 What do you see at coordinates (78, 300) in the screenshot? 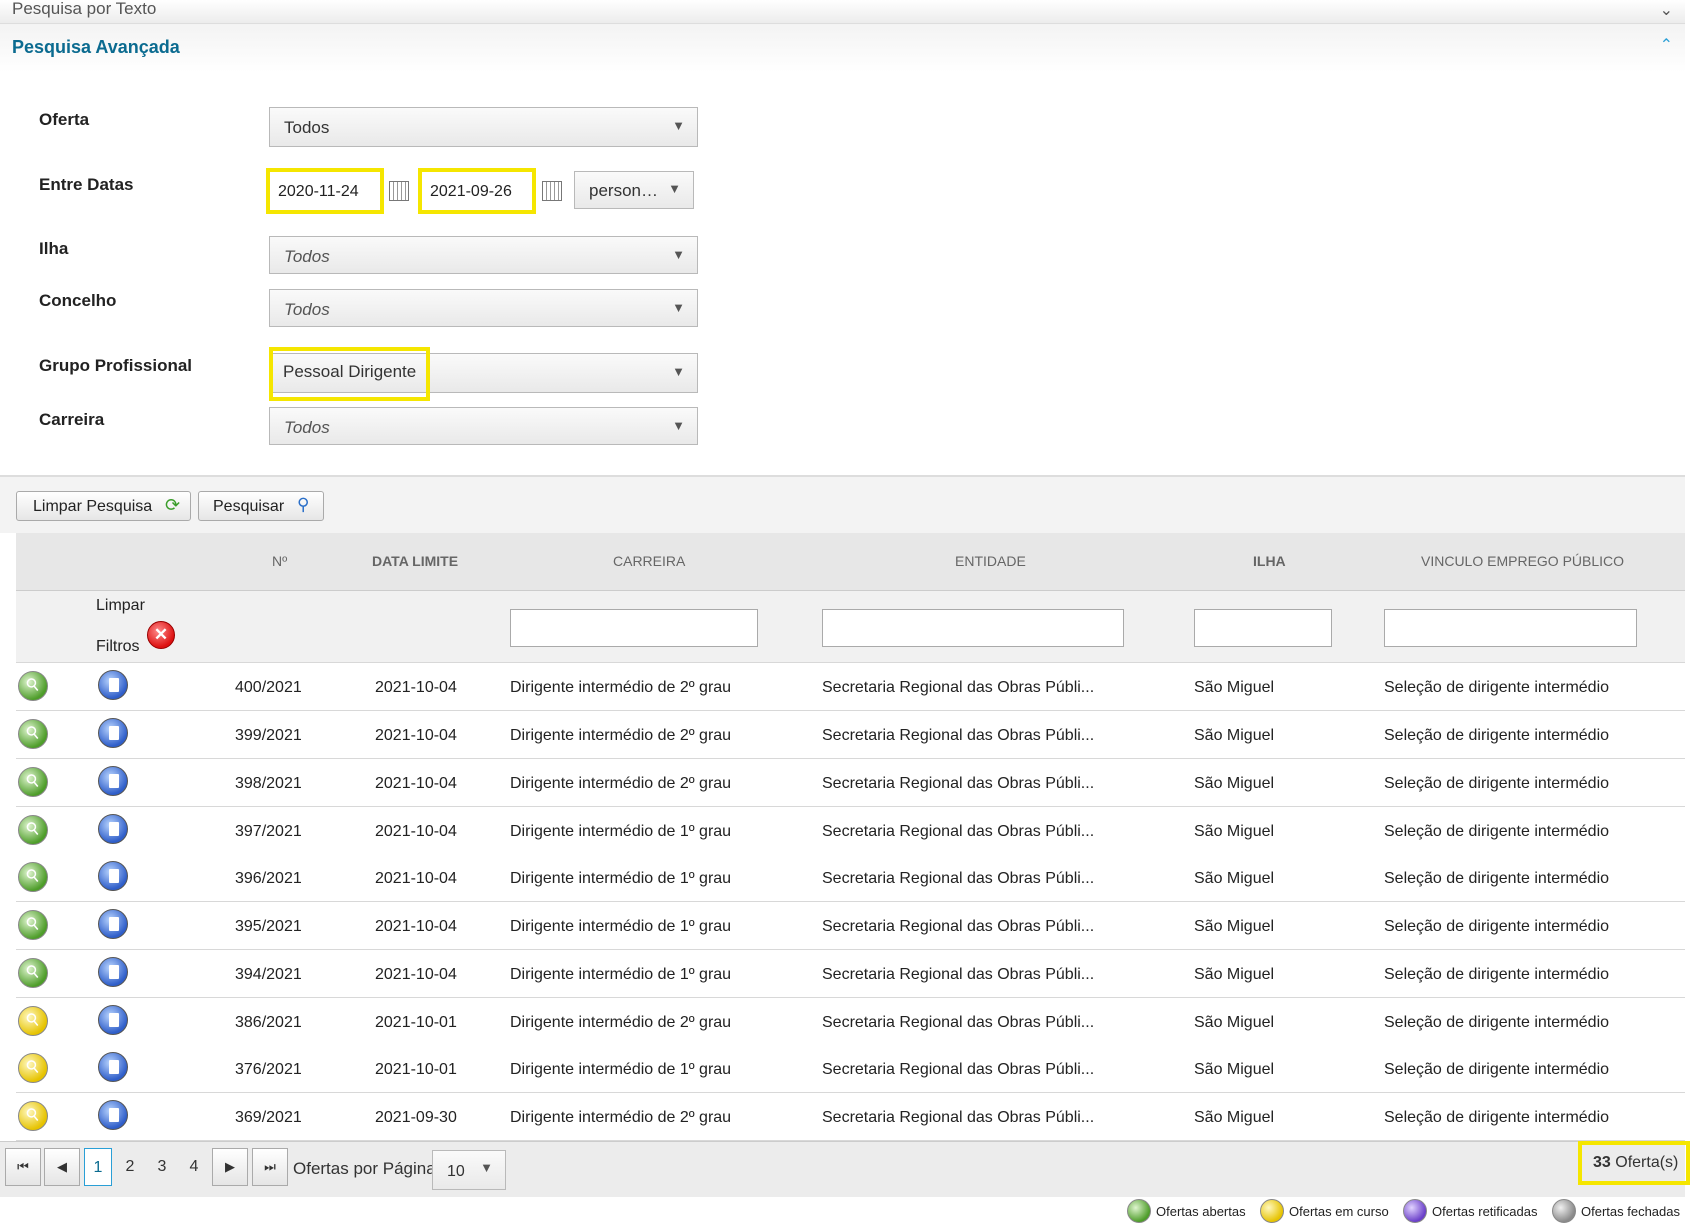
I see `concelho-label: Concelho` at bounding box center [78, 300].